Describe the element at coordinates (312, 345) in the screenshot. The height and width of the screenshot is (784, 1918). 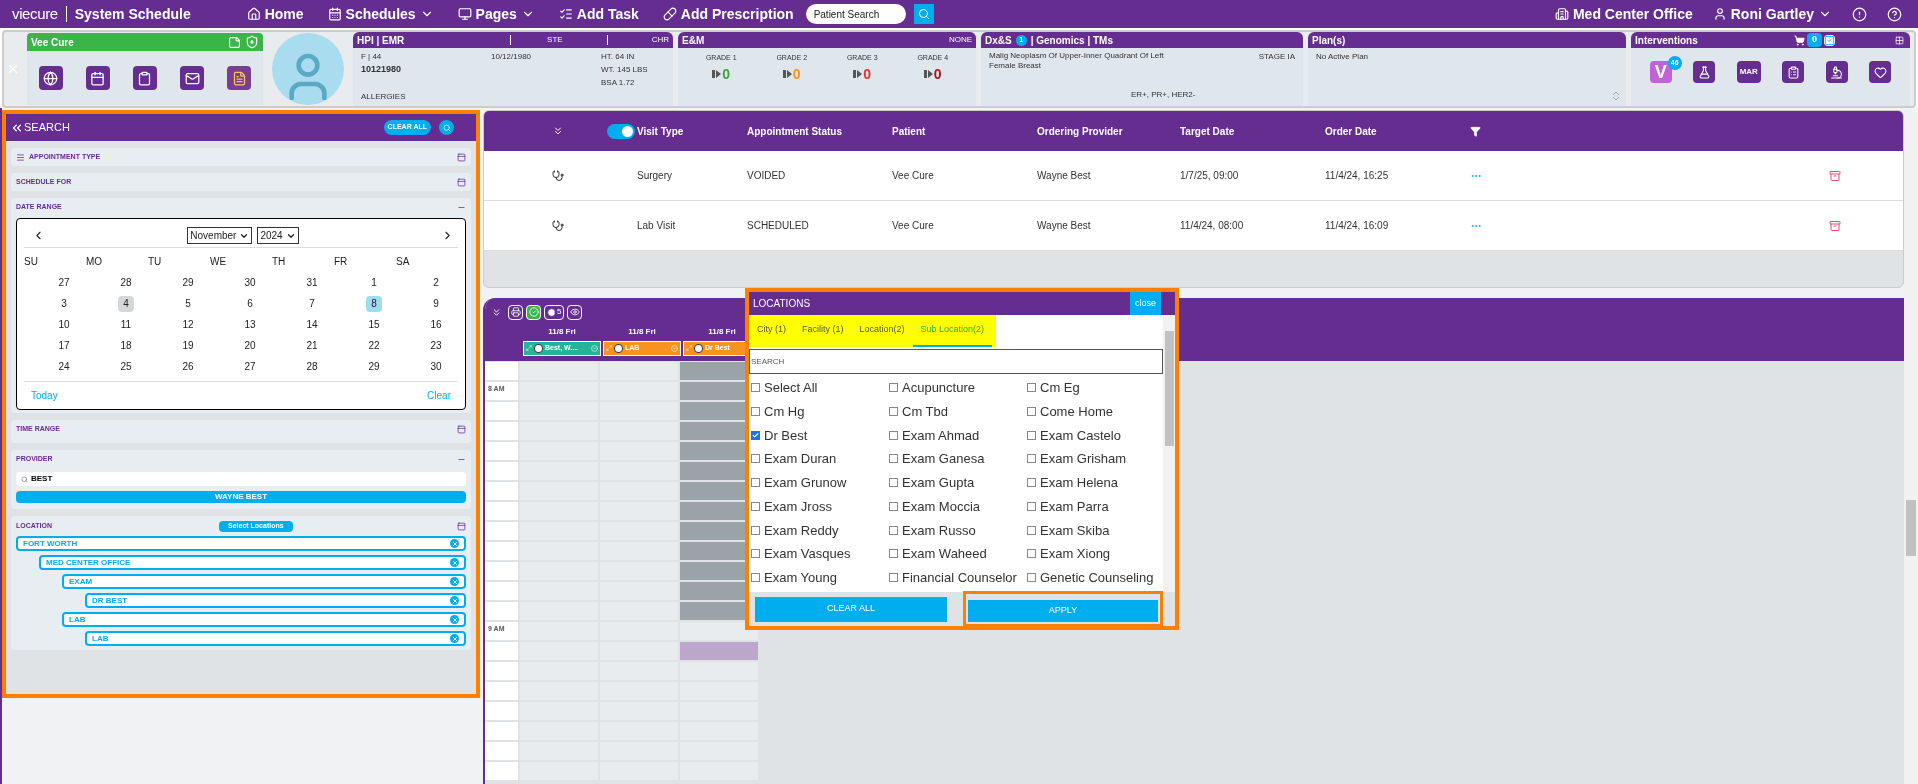
I see `calendar-day: 21` at that location.